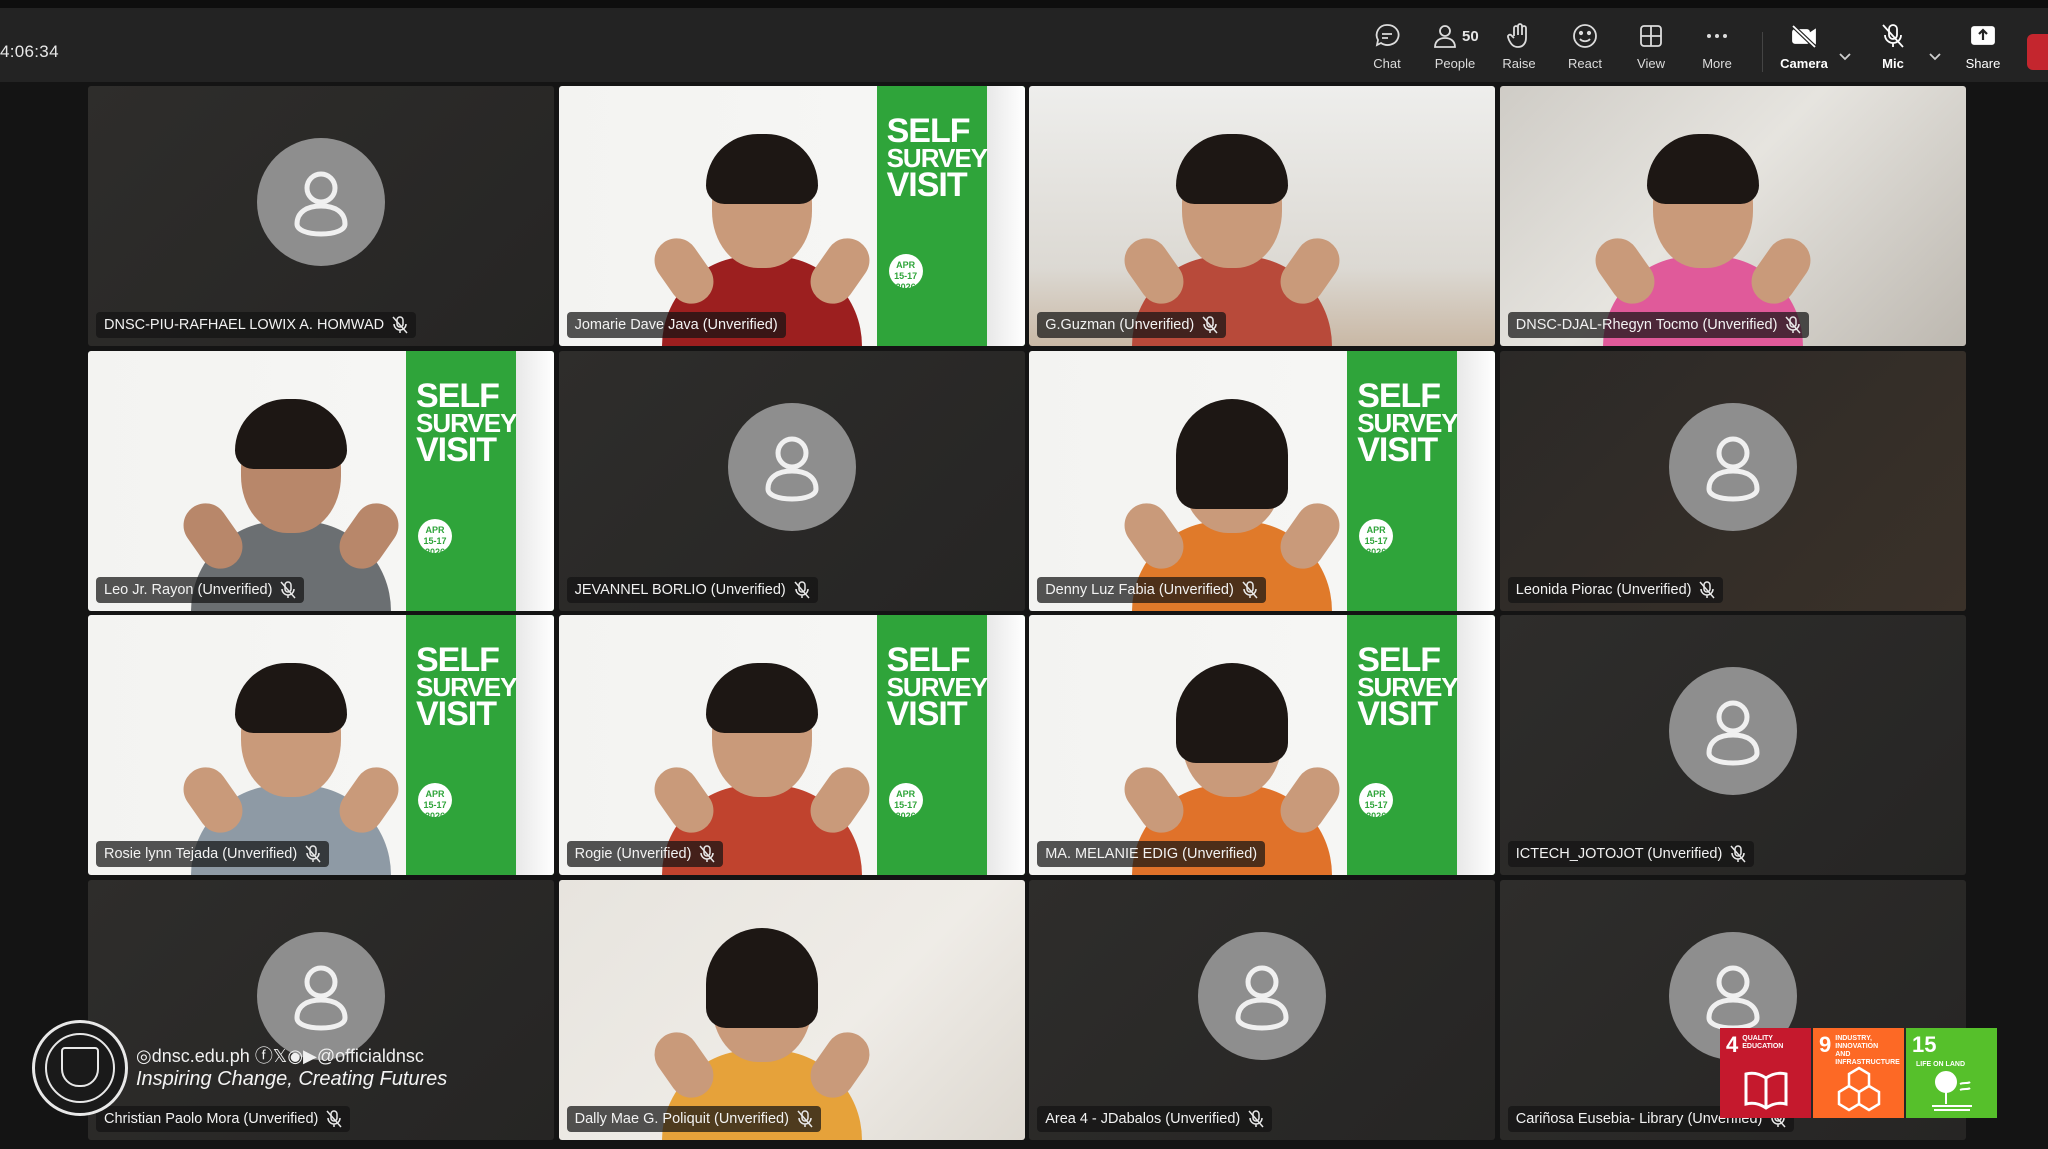 The height and width of the screenshot is (1149, 2048). Describe the element at coordinates (80, 1068) in the screenshot. I see `college-seal-logo` at that location.